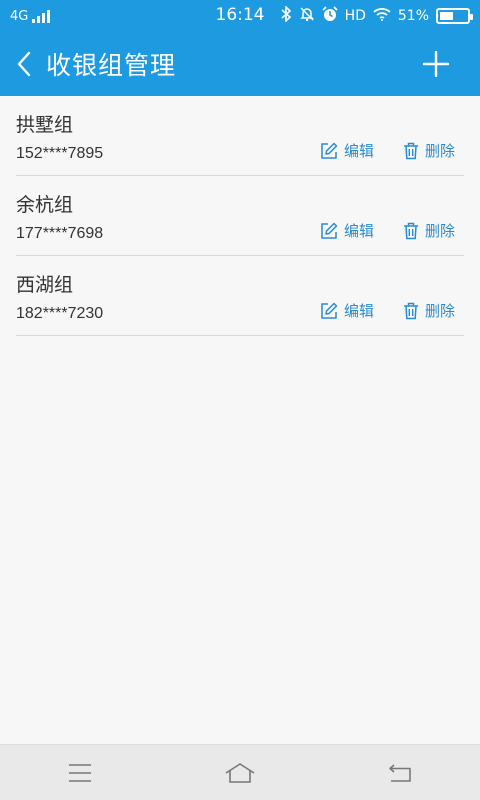  Describe the element at coordinates (70, 16) in the screenshot. I see `status-left: 4G` at that location.